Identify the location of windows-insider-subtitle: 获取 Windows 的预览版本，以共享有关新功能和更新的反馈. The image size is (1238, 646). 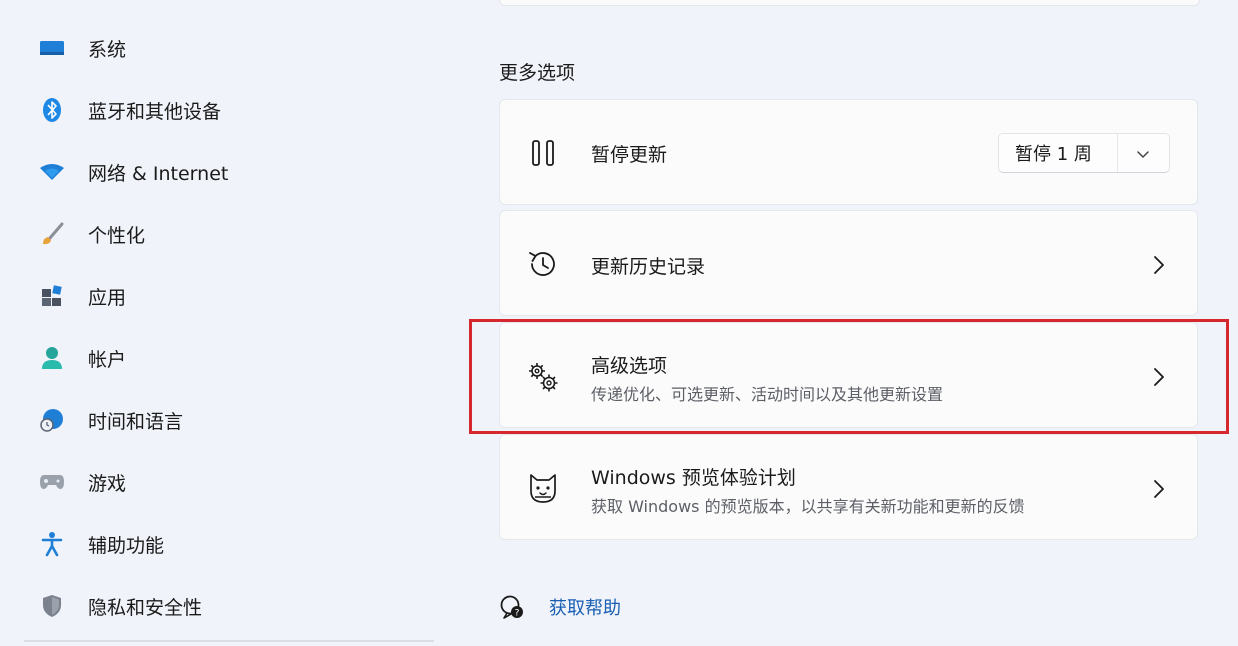
(808, 506).